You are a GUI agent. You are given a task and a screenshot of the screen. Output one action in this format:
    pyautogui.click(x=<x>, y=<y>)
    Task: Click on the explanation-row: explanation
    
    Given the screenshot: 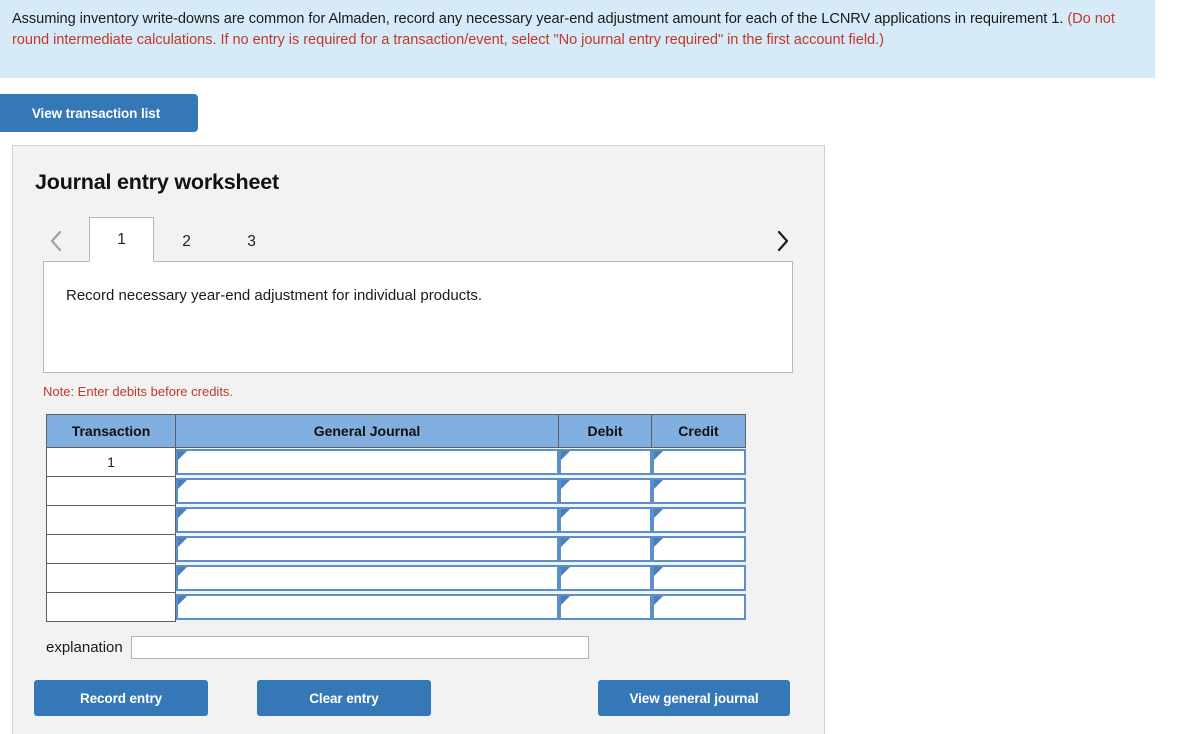 What is the action you would take?
    pyautogui.click(x=435, y=647)
    